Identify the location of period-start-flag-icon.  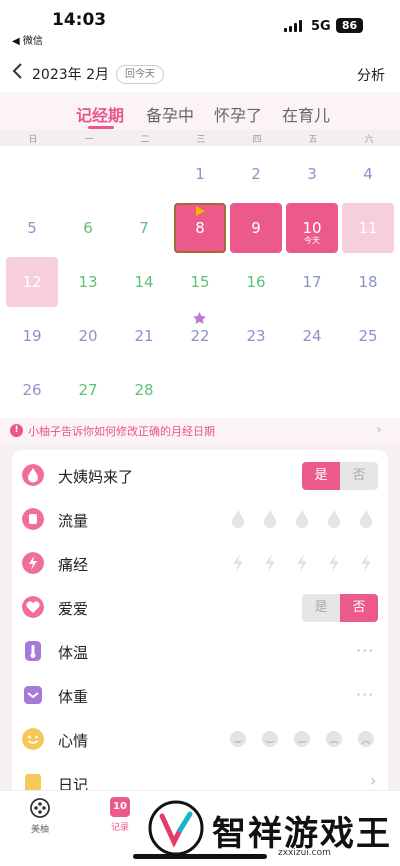
(200, 211).